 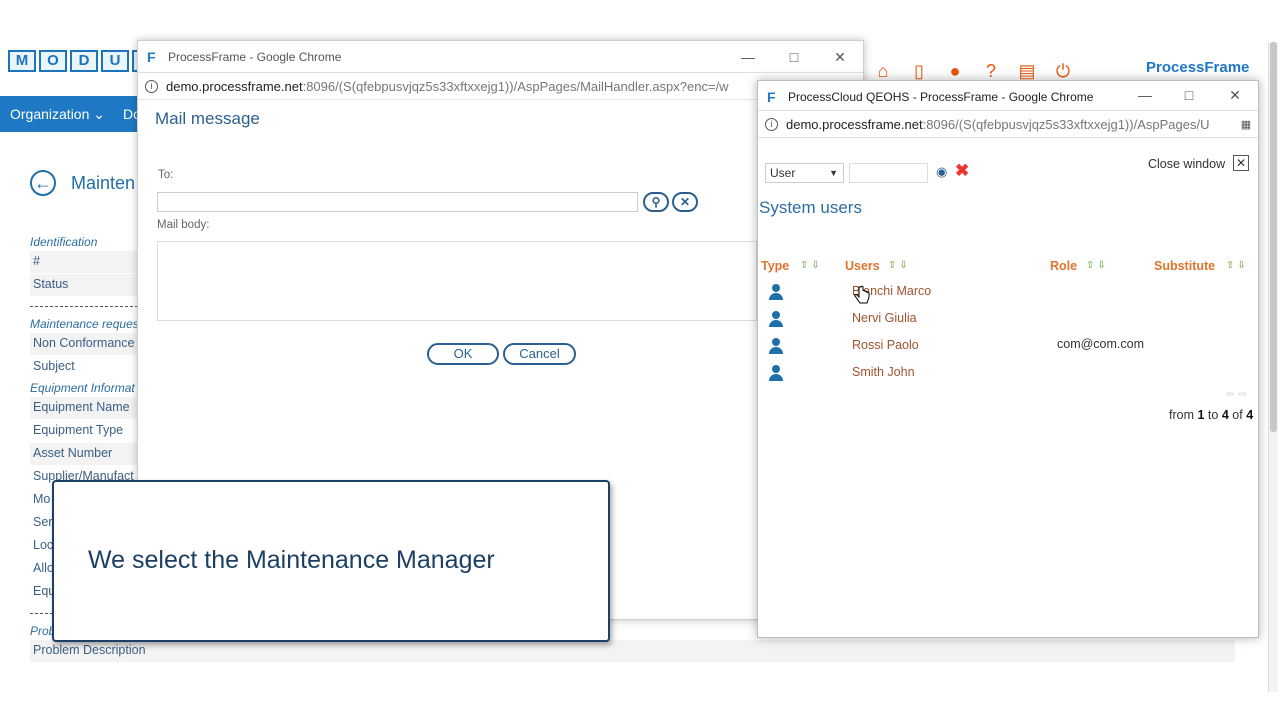 I want to click on column-header-users: Users, so click(x=862, y=266).